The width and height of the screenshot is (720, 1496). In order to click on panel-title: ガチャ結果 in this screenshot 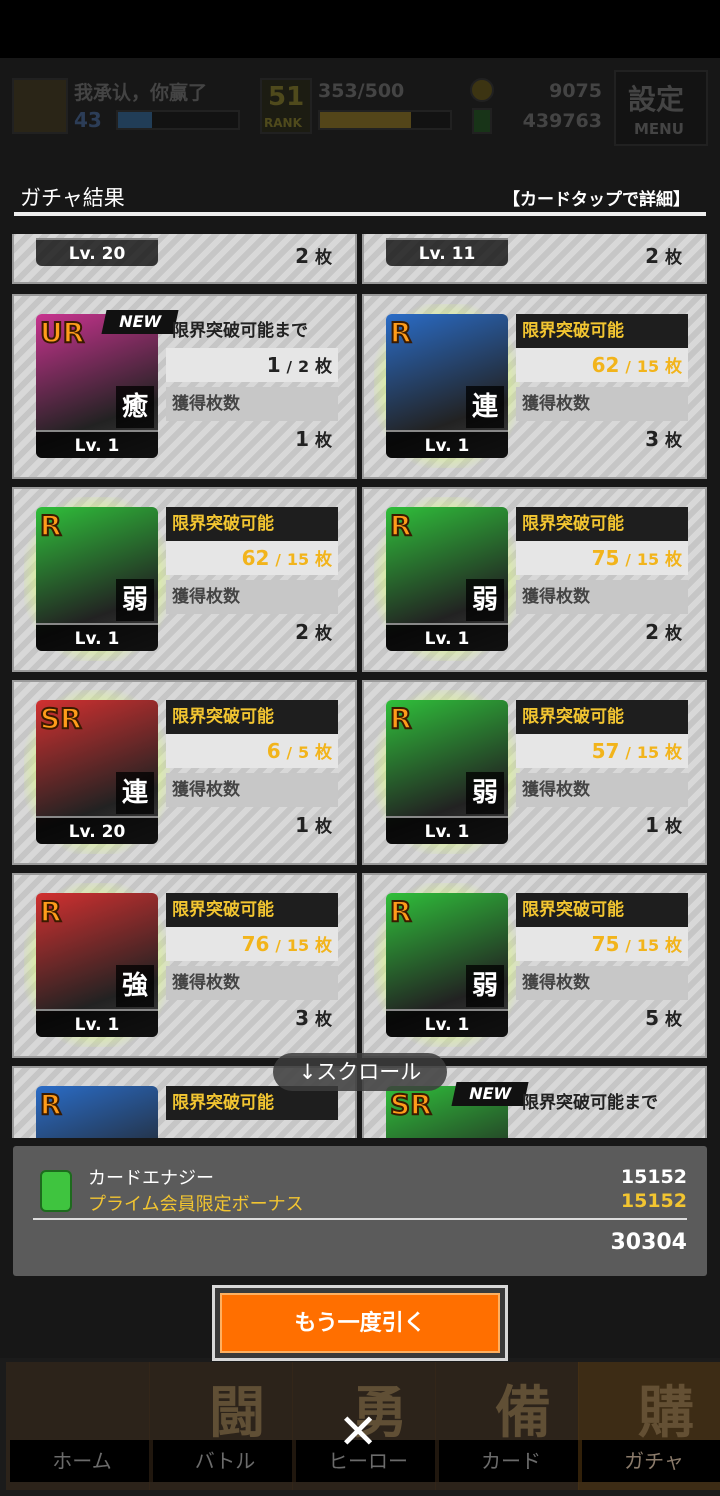, I will do `click(72, 198)`.